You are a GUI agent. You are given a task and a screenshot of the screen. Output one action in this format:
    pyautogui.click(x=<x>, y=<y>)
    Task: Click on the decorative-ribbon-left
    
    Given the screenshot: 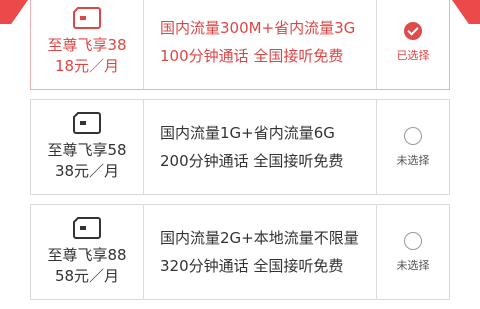 What is the action you would take?
    pyautogui.click(x=14, y=12)
    